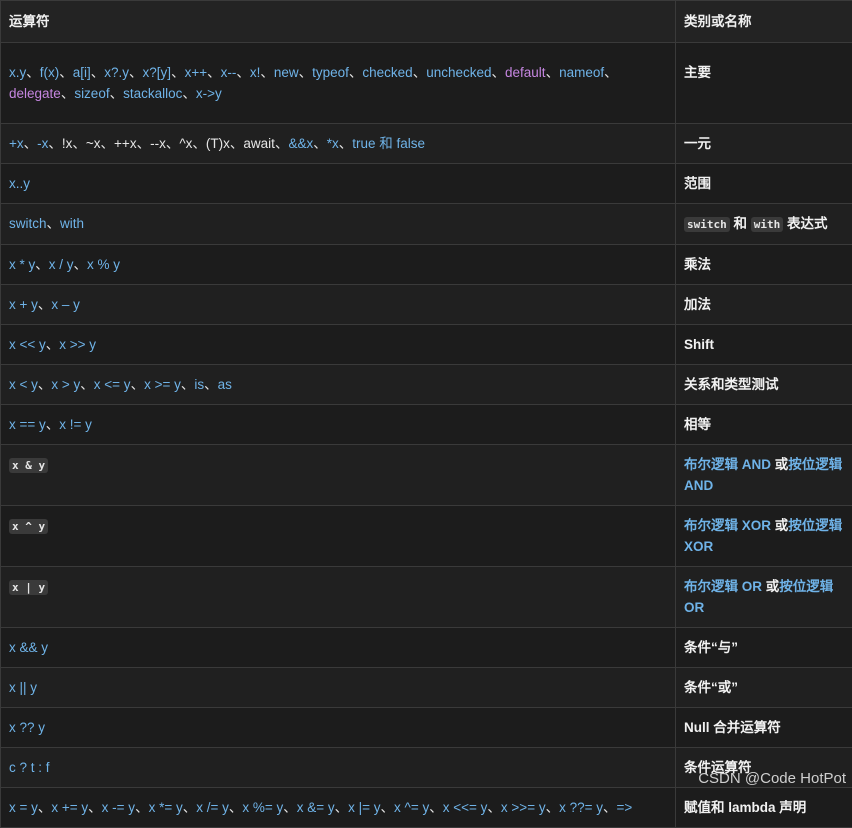  I want to click on doc-link: x > y, so click(65, 384).